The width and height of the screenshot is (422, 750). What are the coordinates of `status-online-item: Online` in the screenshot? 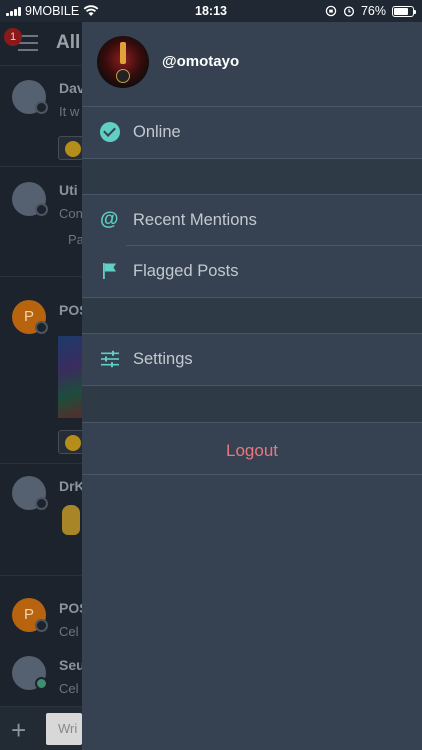 It's located at (252, 133).